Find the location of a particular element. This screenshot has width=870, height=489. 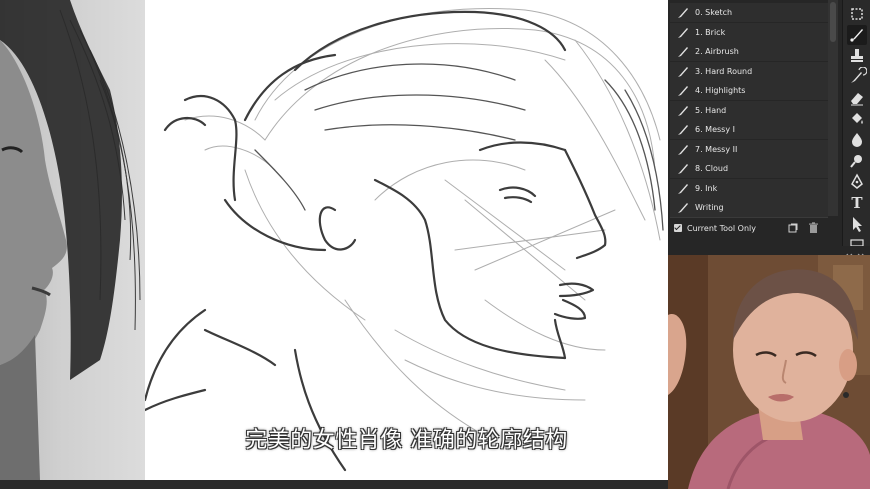

dodge-icon is located at coordinates (856, 161).